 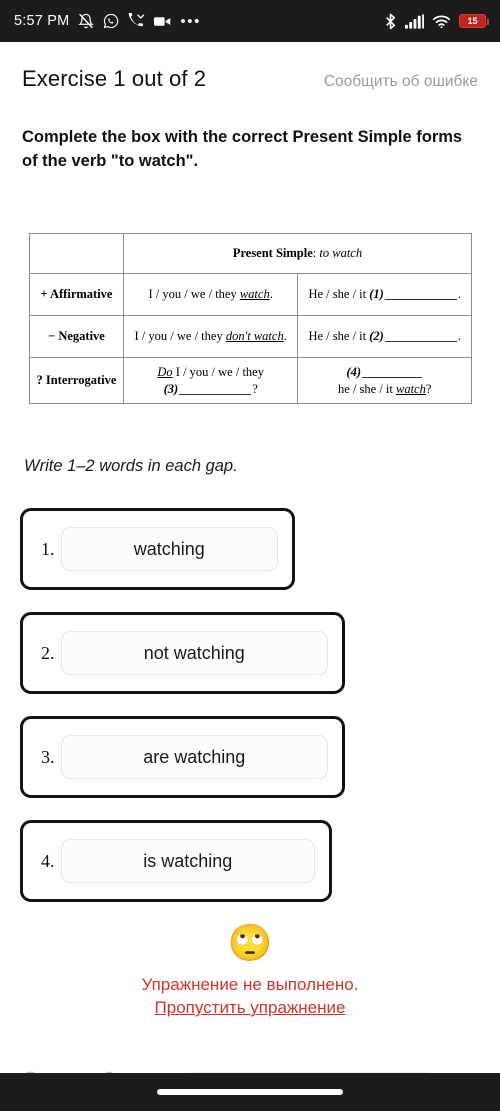 What do you see at coordinates (187, 861) in the screenshot?
I see `answer-input-4: is watching` at bounding box center [187, 861].